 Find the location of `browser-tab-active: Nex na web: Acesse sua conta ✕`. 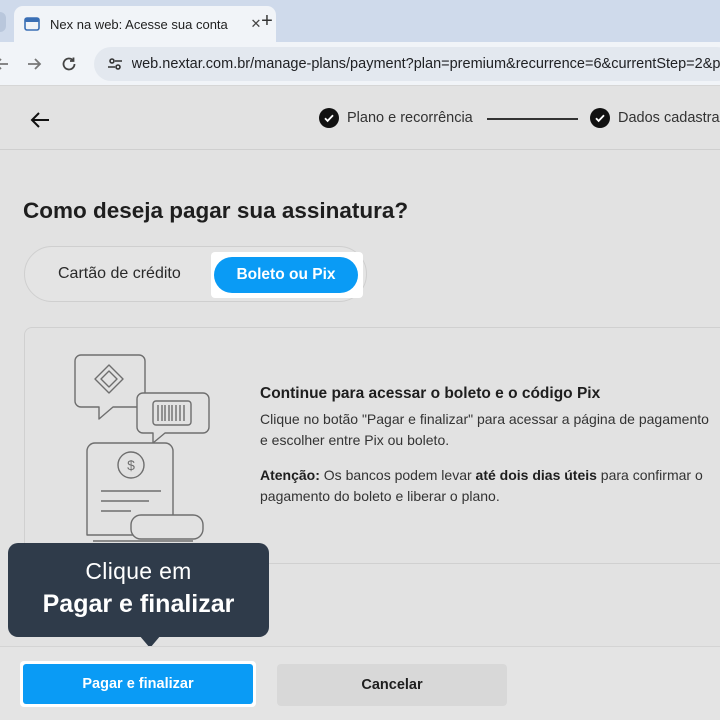

browser-tab-active: Nex na web: Acesse sua conta ✕ is located at coordinates (145, 24).